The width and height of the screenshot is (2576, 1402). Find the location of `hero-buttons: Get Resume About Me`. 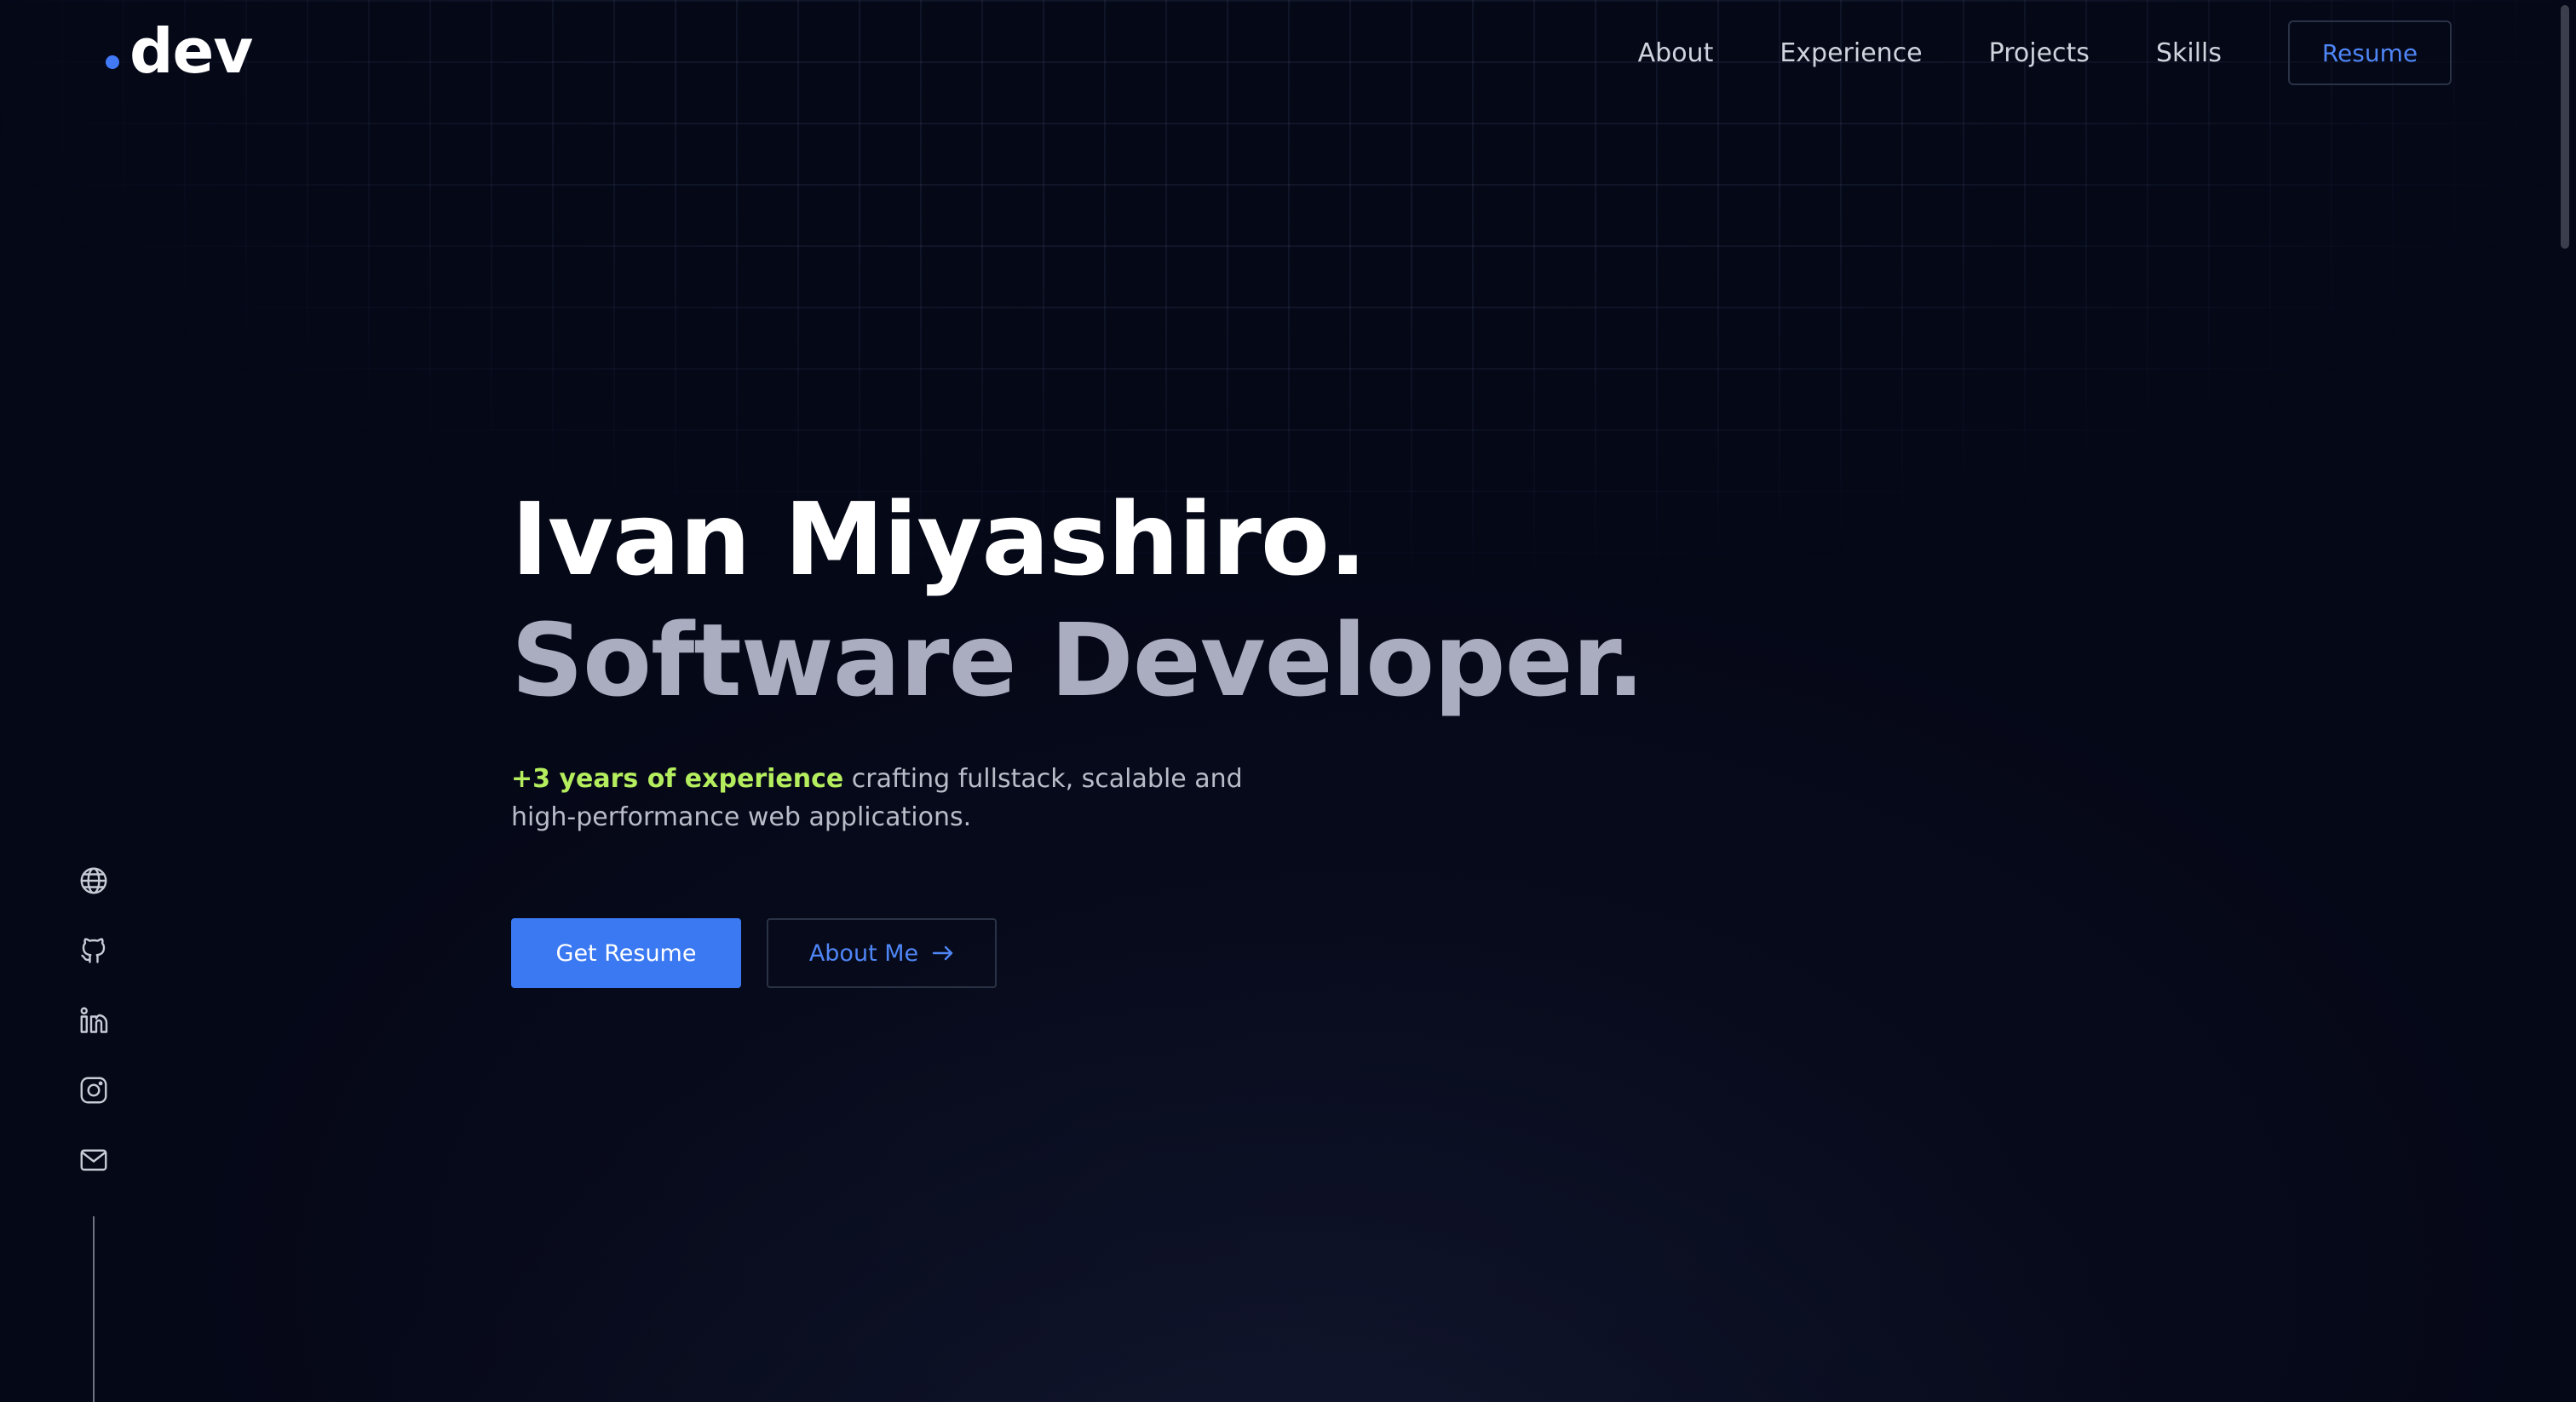

hero-buttons: Get Resume About Me is located at coordinates (1078, 953).